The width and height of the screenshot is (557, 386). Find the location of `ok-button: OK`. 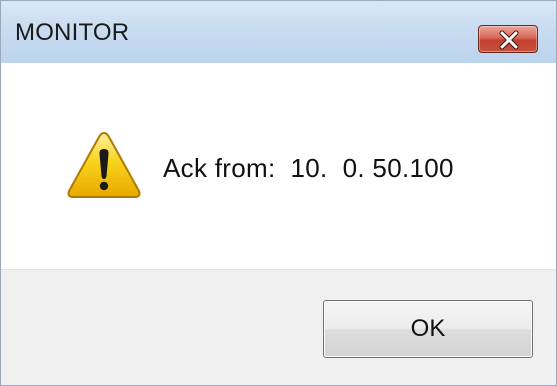

ok-button: OK is located at coordinates (428, 329).